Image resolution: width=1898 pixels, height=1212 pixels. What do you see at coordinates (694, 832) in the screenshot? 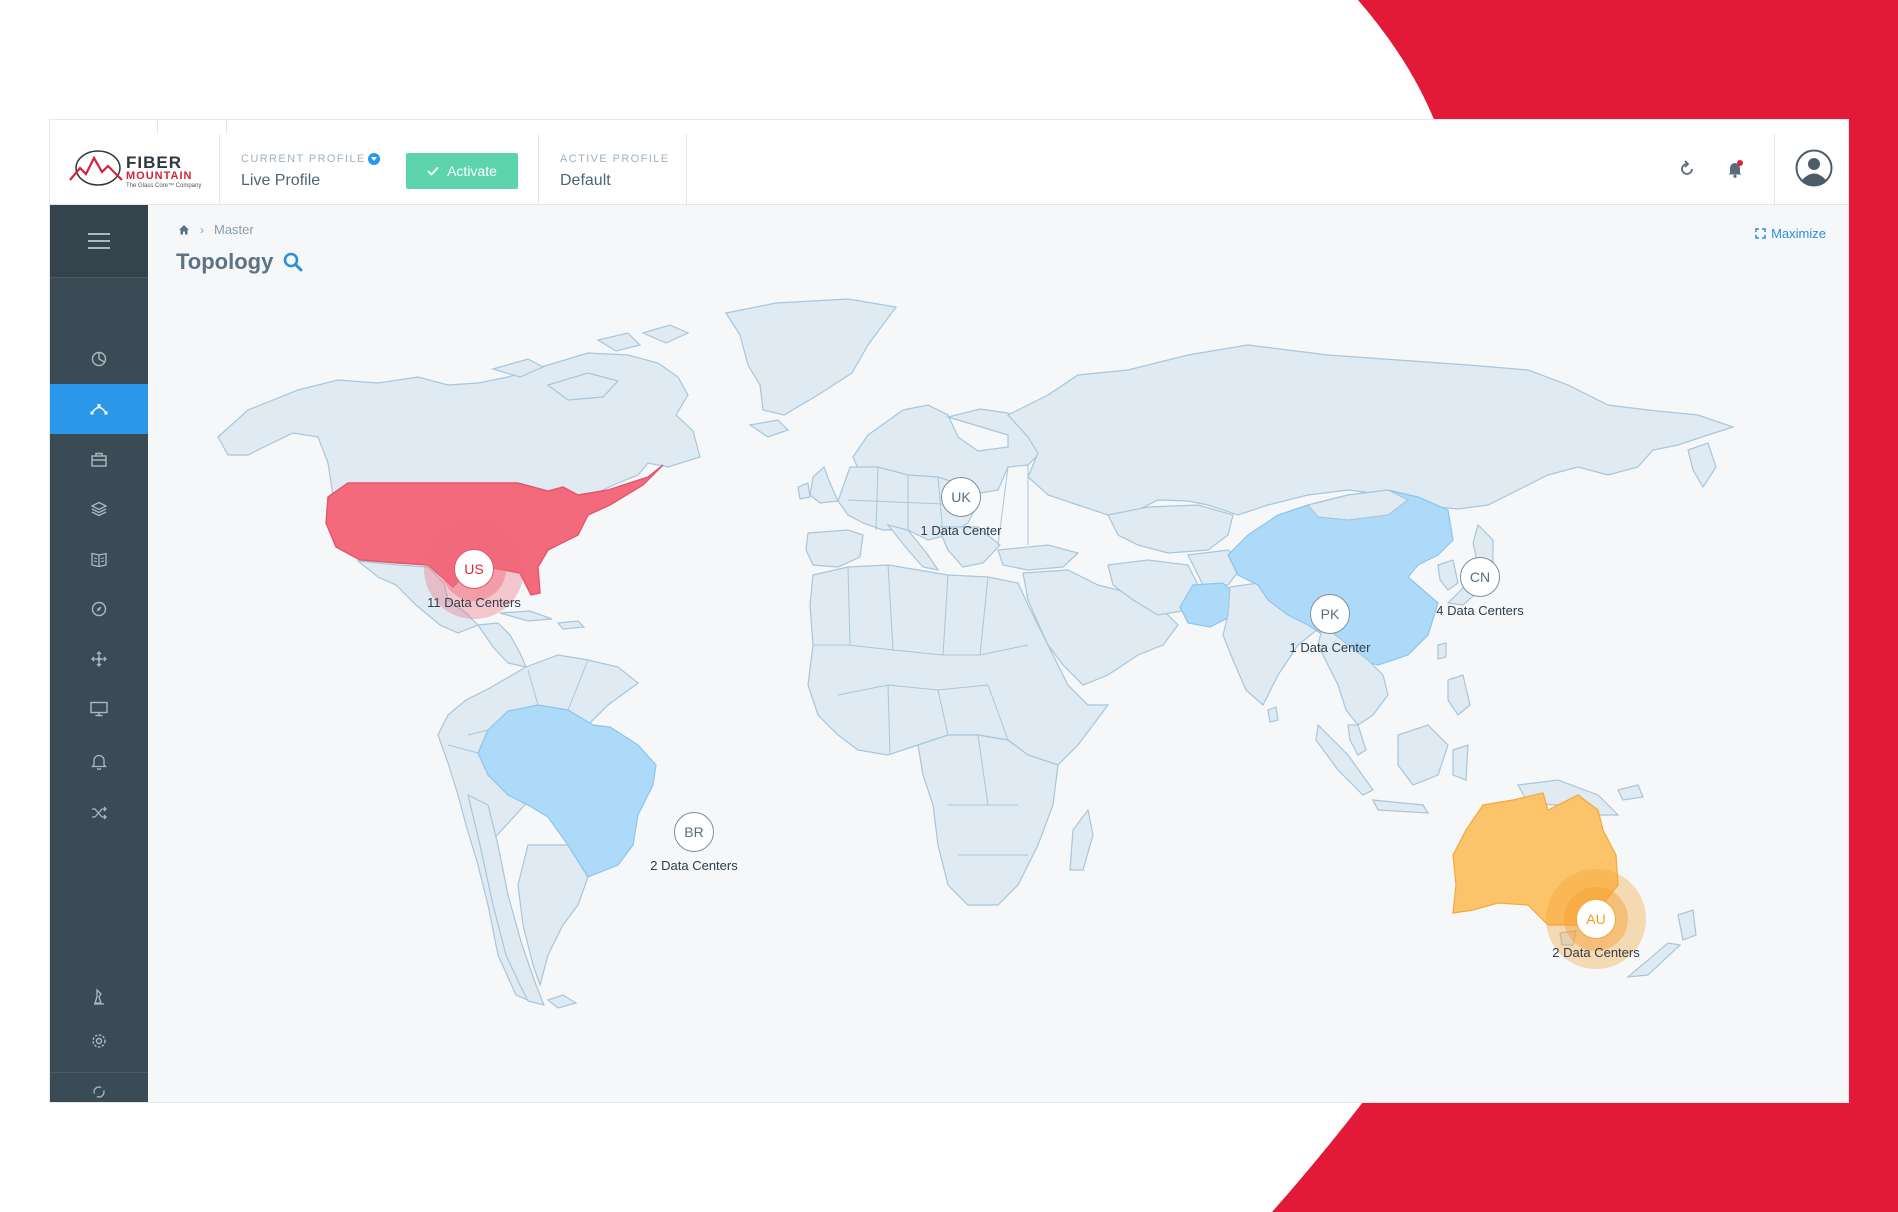
I see `marker-bubble-br: BR` at bounding box center [694, 832].